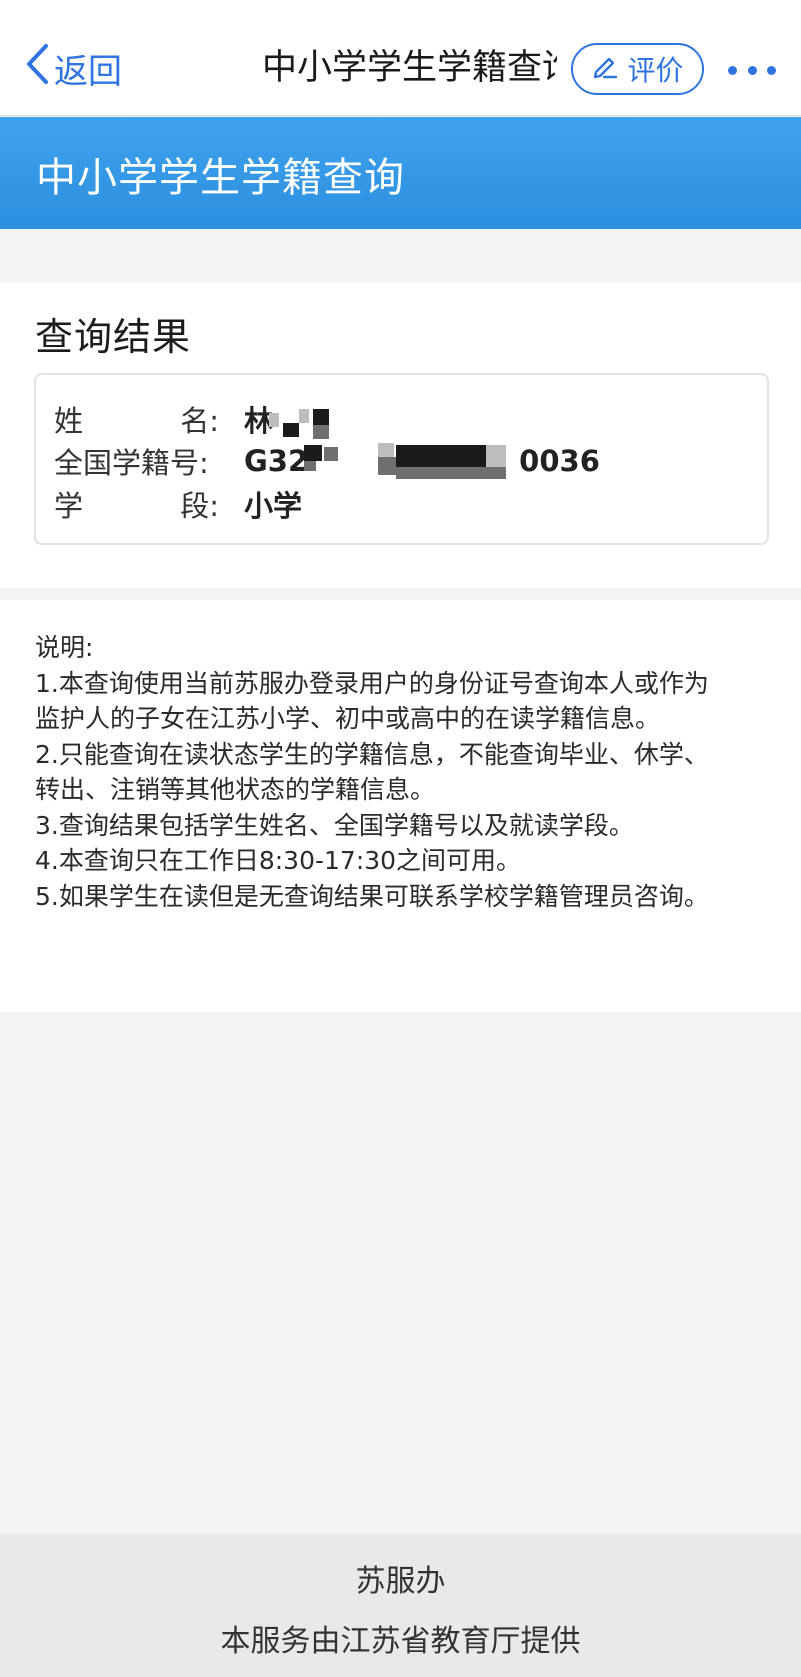  What do you see at coordinates (276, 461) in the screenshot?
I see `student-id-visible-start: G32` at bounding box center [276, 461].